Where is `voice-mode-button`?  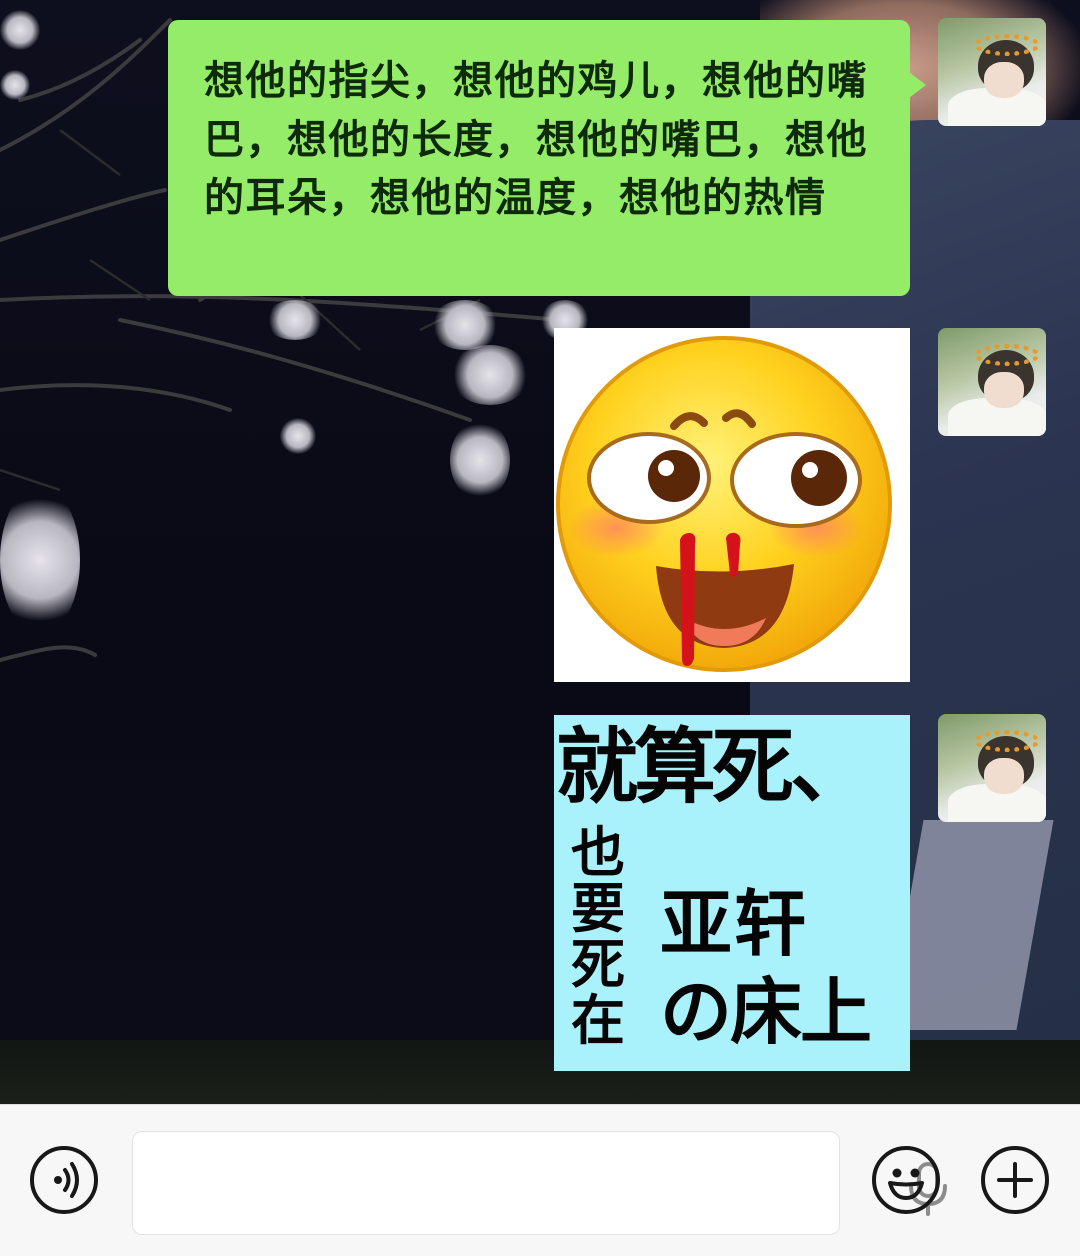
voice-mode-button is located at coordinates (64, 1180).